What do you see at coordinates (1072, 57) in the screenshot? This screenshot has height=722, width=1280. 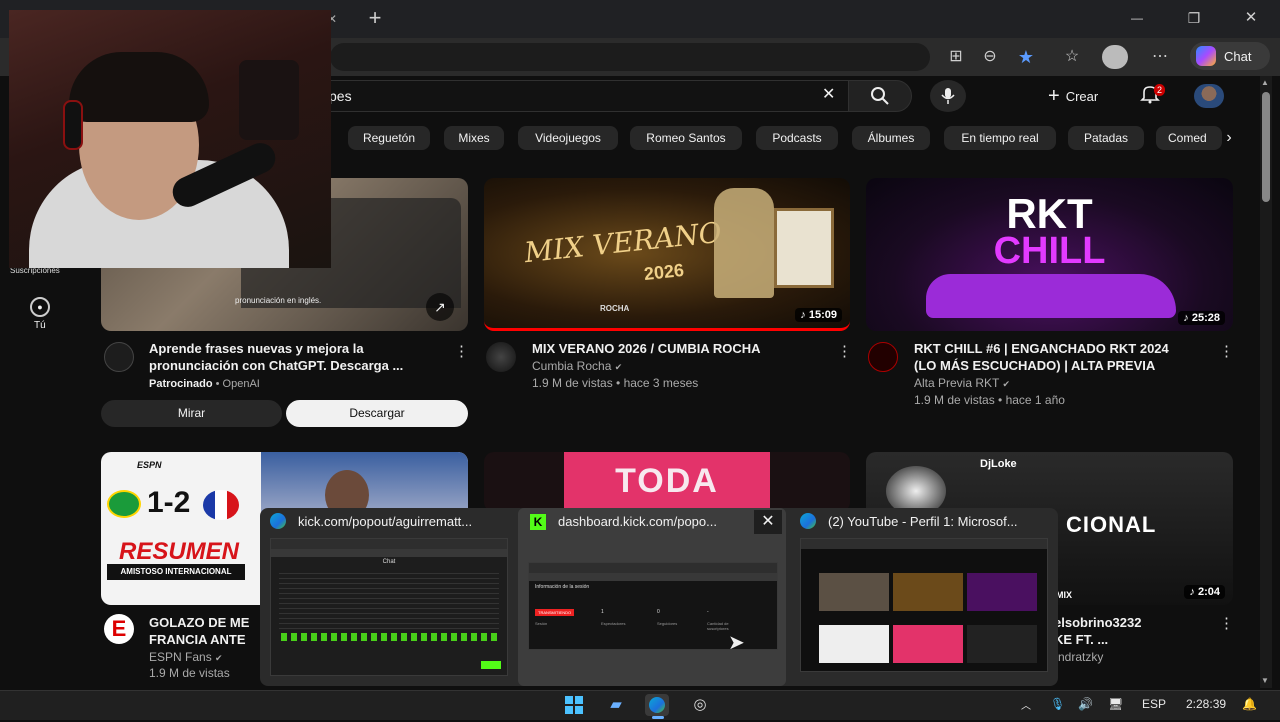 I see `favorites-icon: ☆` at bounding box center [1072, 57].